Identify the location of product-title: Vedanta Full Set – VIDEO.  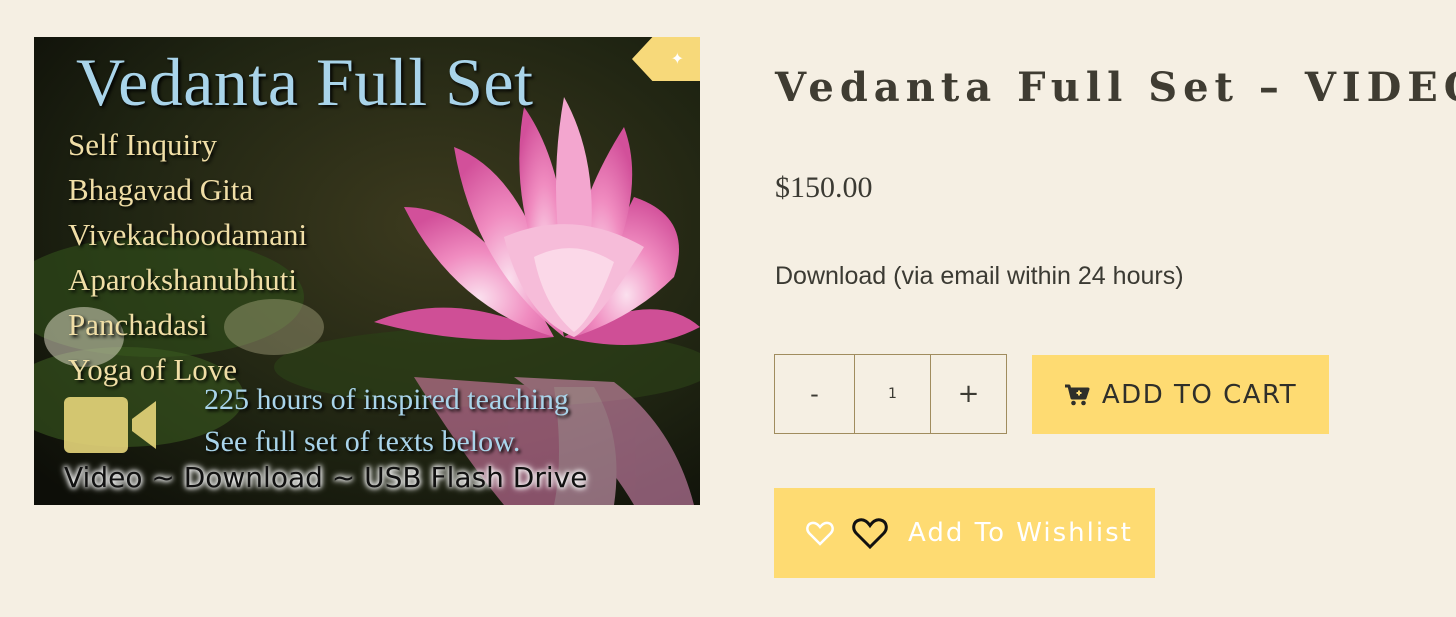
(1115, 87).